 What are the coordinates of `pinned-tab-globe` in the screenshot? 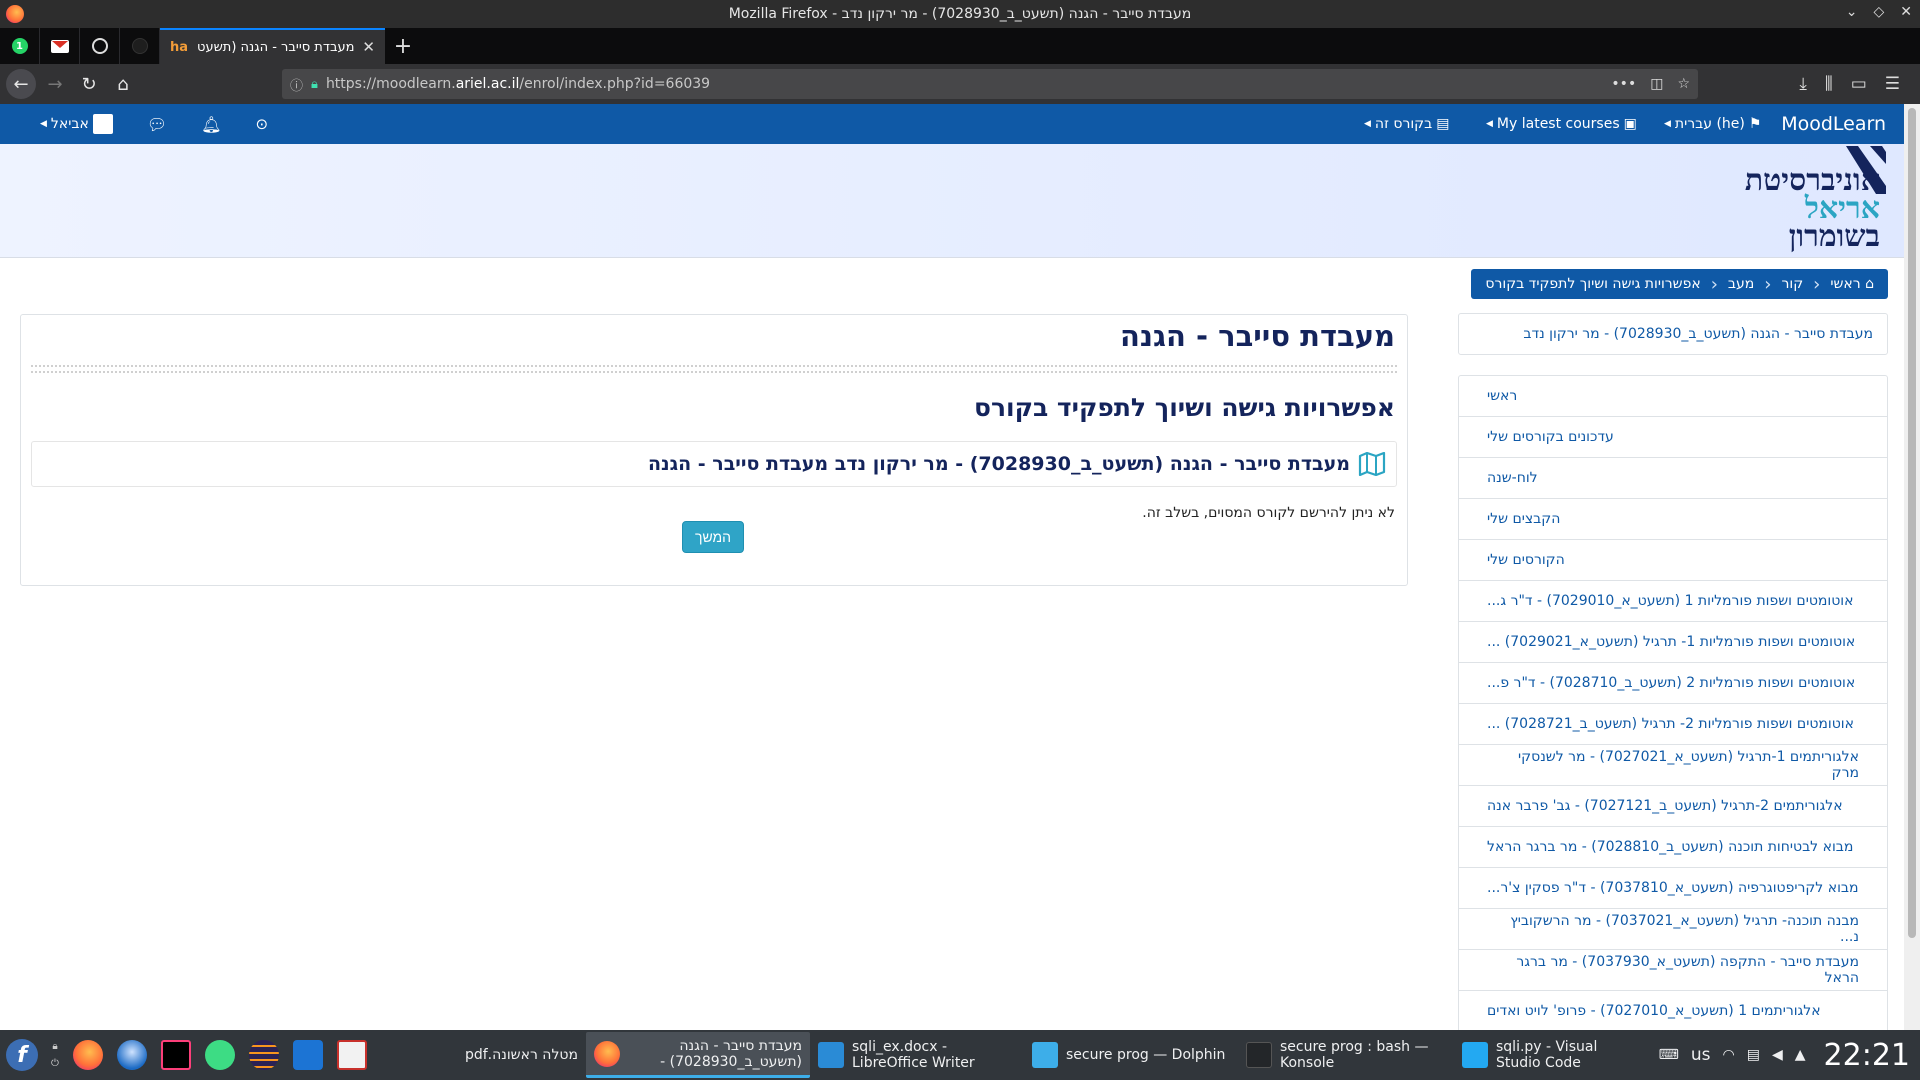 It's located at (100, 46).